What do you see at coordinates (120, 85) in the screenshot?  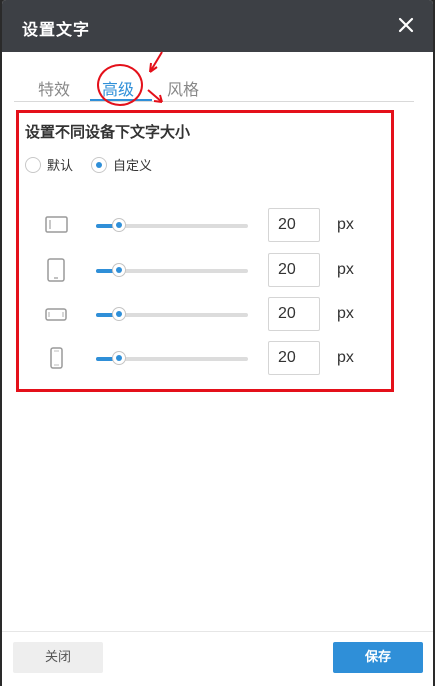 I see `annotation-circle` at bounding box center [120, 85].